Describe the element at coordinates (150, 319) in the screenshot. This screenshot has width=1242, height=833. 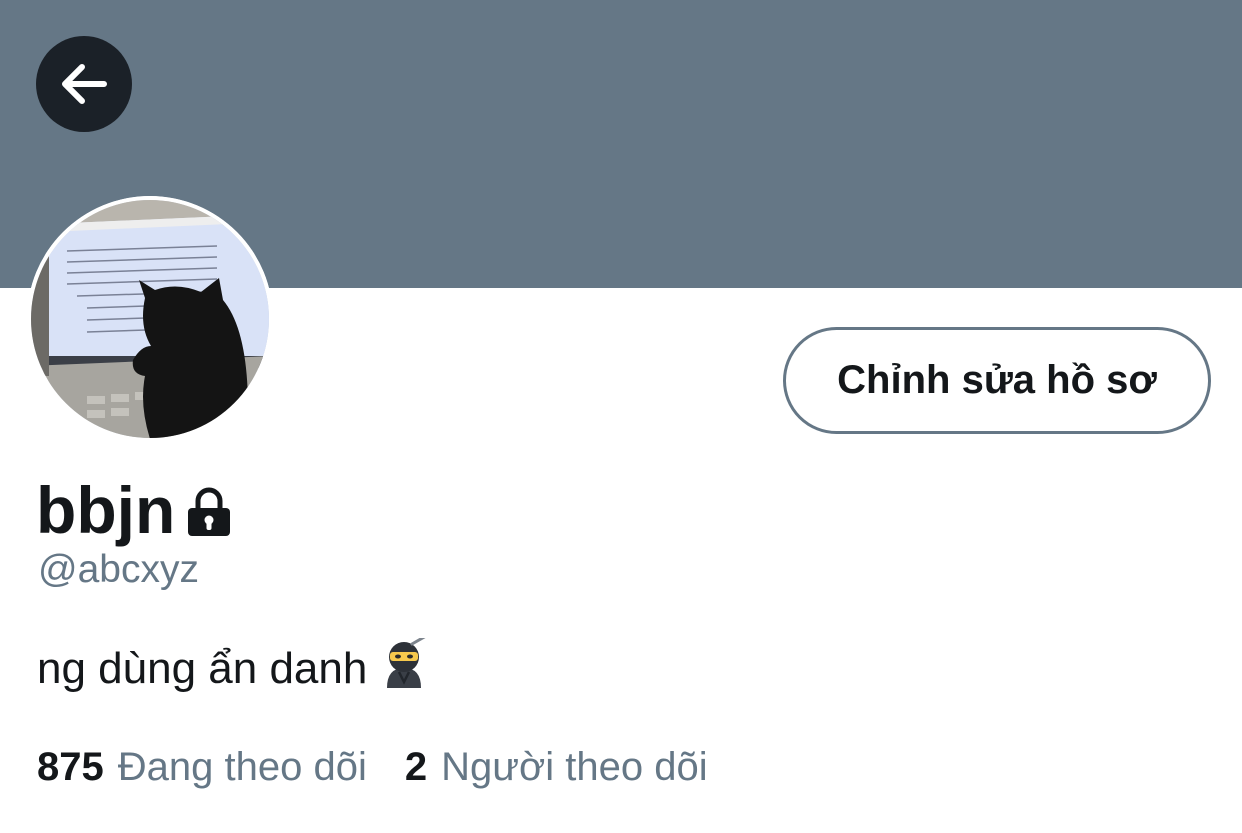
I see `avatar` at that location.